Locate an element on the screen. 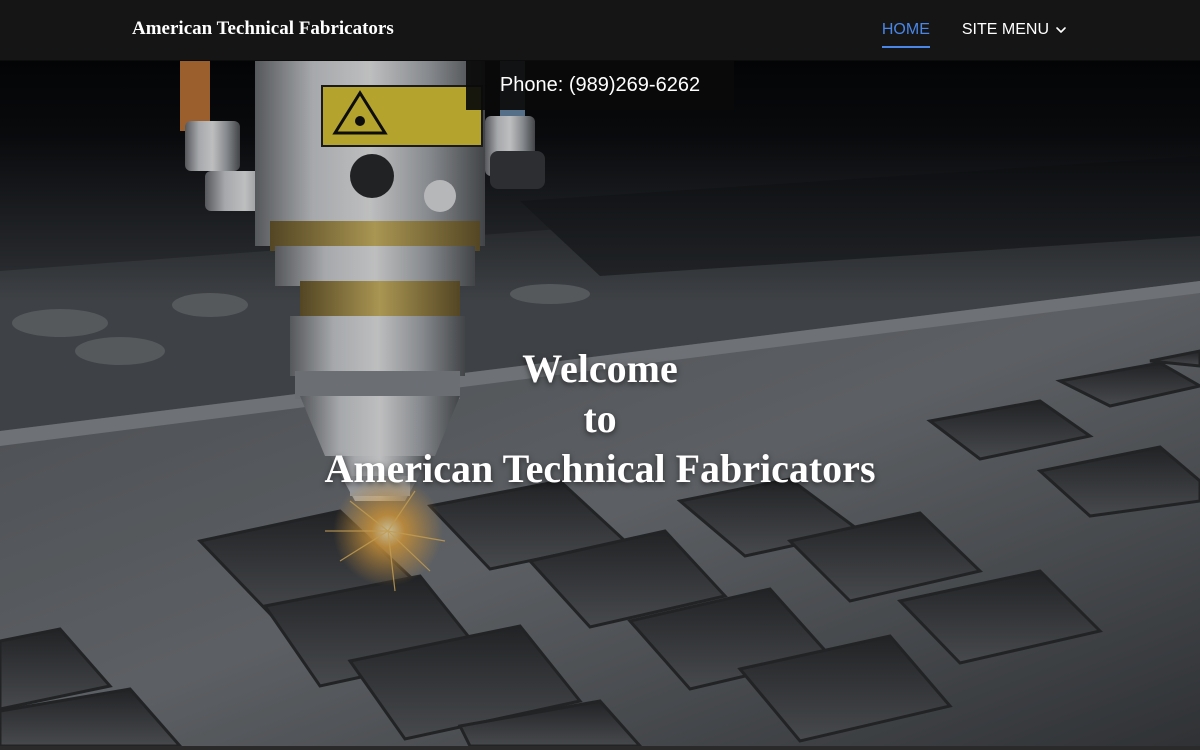  welcome-line-3: American Technical Fabricators is located at coordinates (600, 469).